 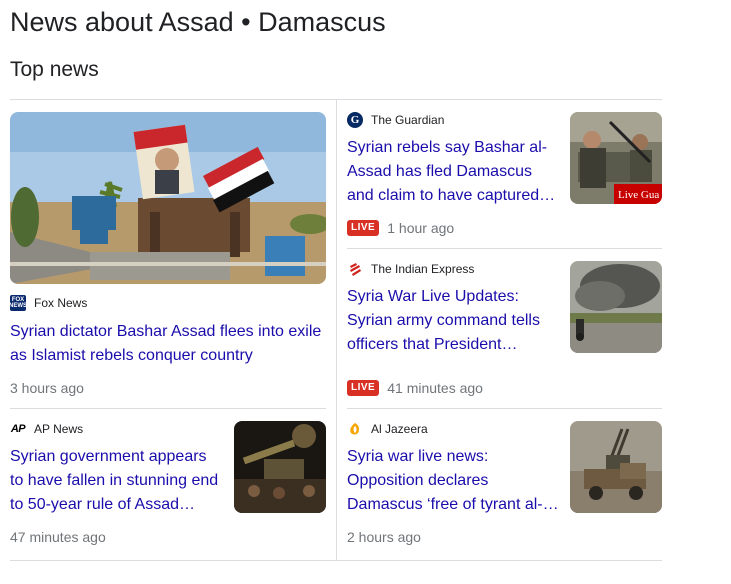 What do you see at coordinates (638, 195) in the screenshot?
I see `image-caption: Live Gua` at bounding box center [638, 195].